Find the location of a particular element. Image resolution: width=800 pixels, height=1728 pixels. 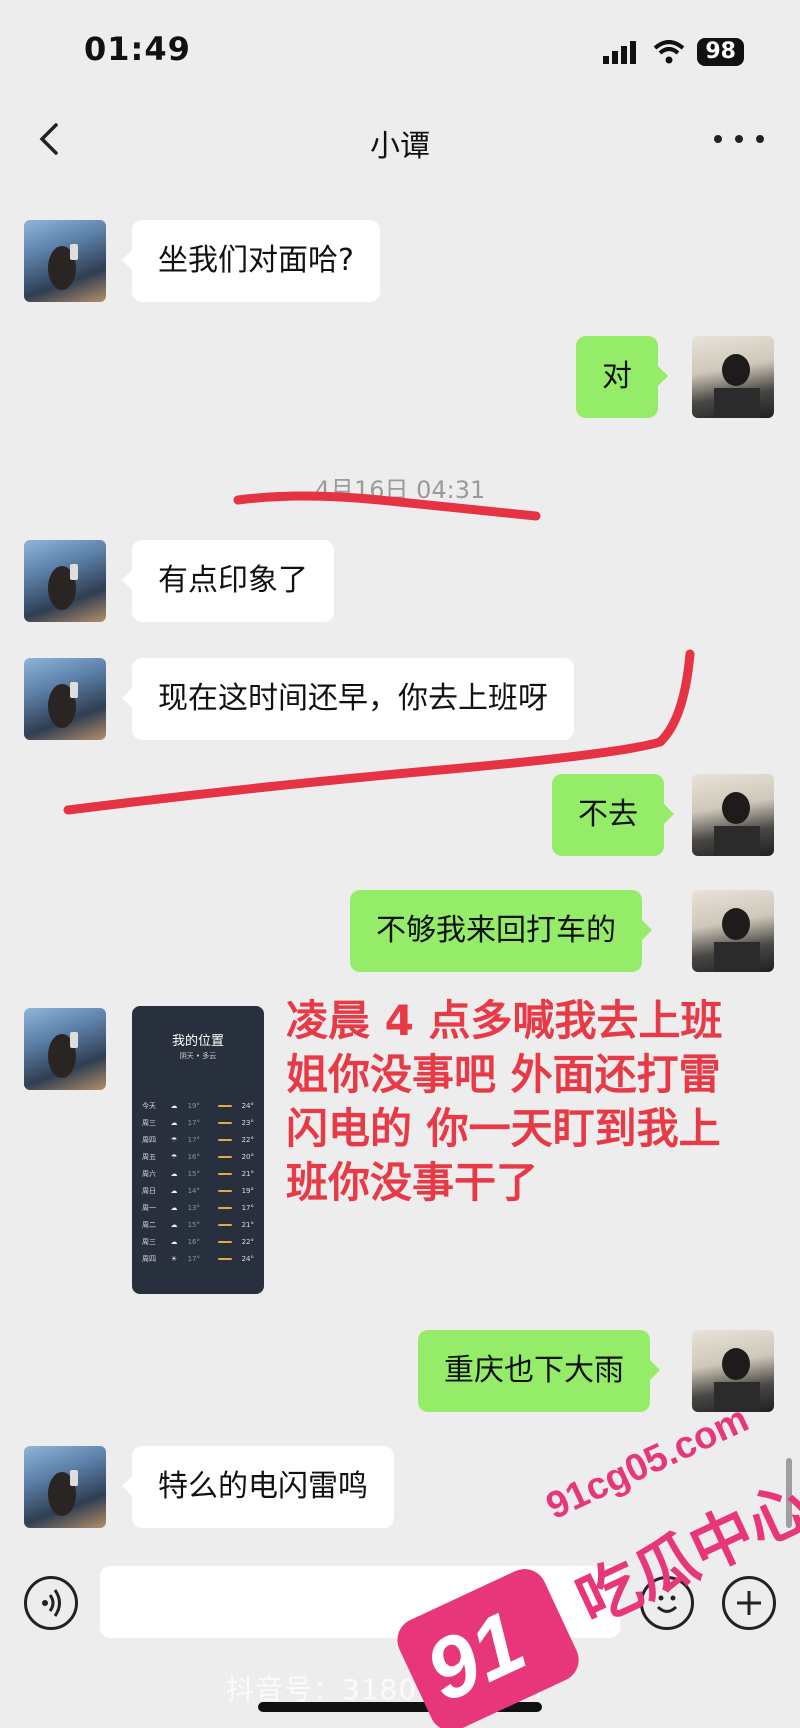

voice-input-button is located at coordinates (51, 1603).